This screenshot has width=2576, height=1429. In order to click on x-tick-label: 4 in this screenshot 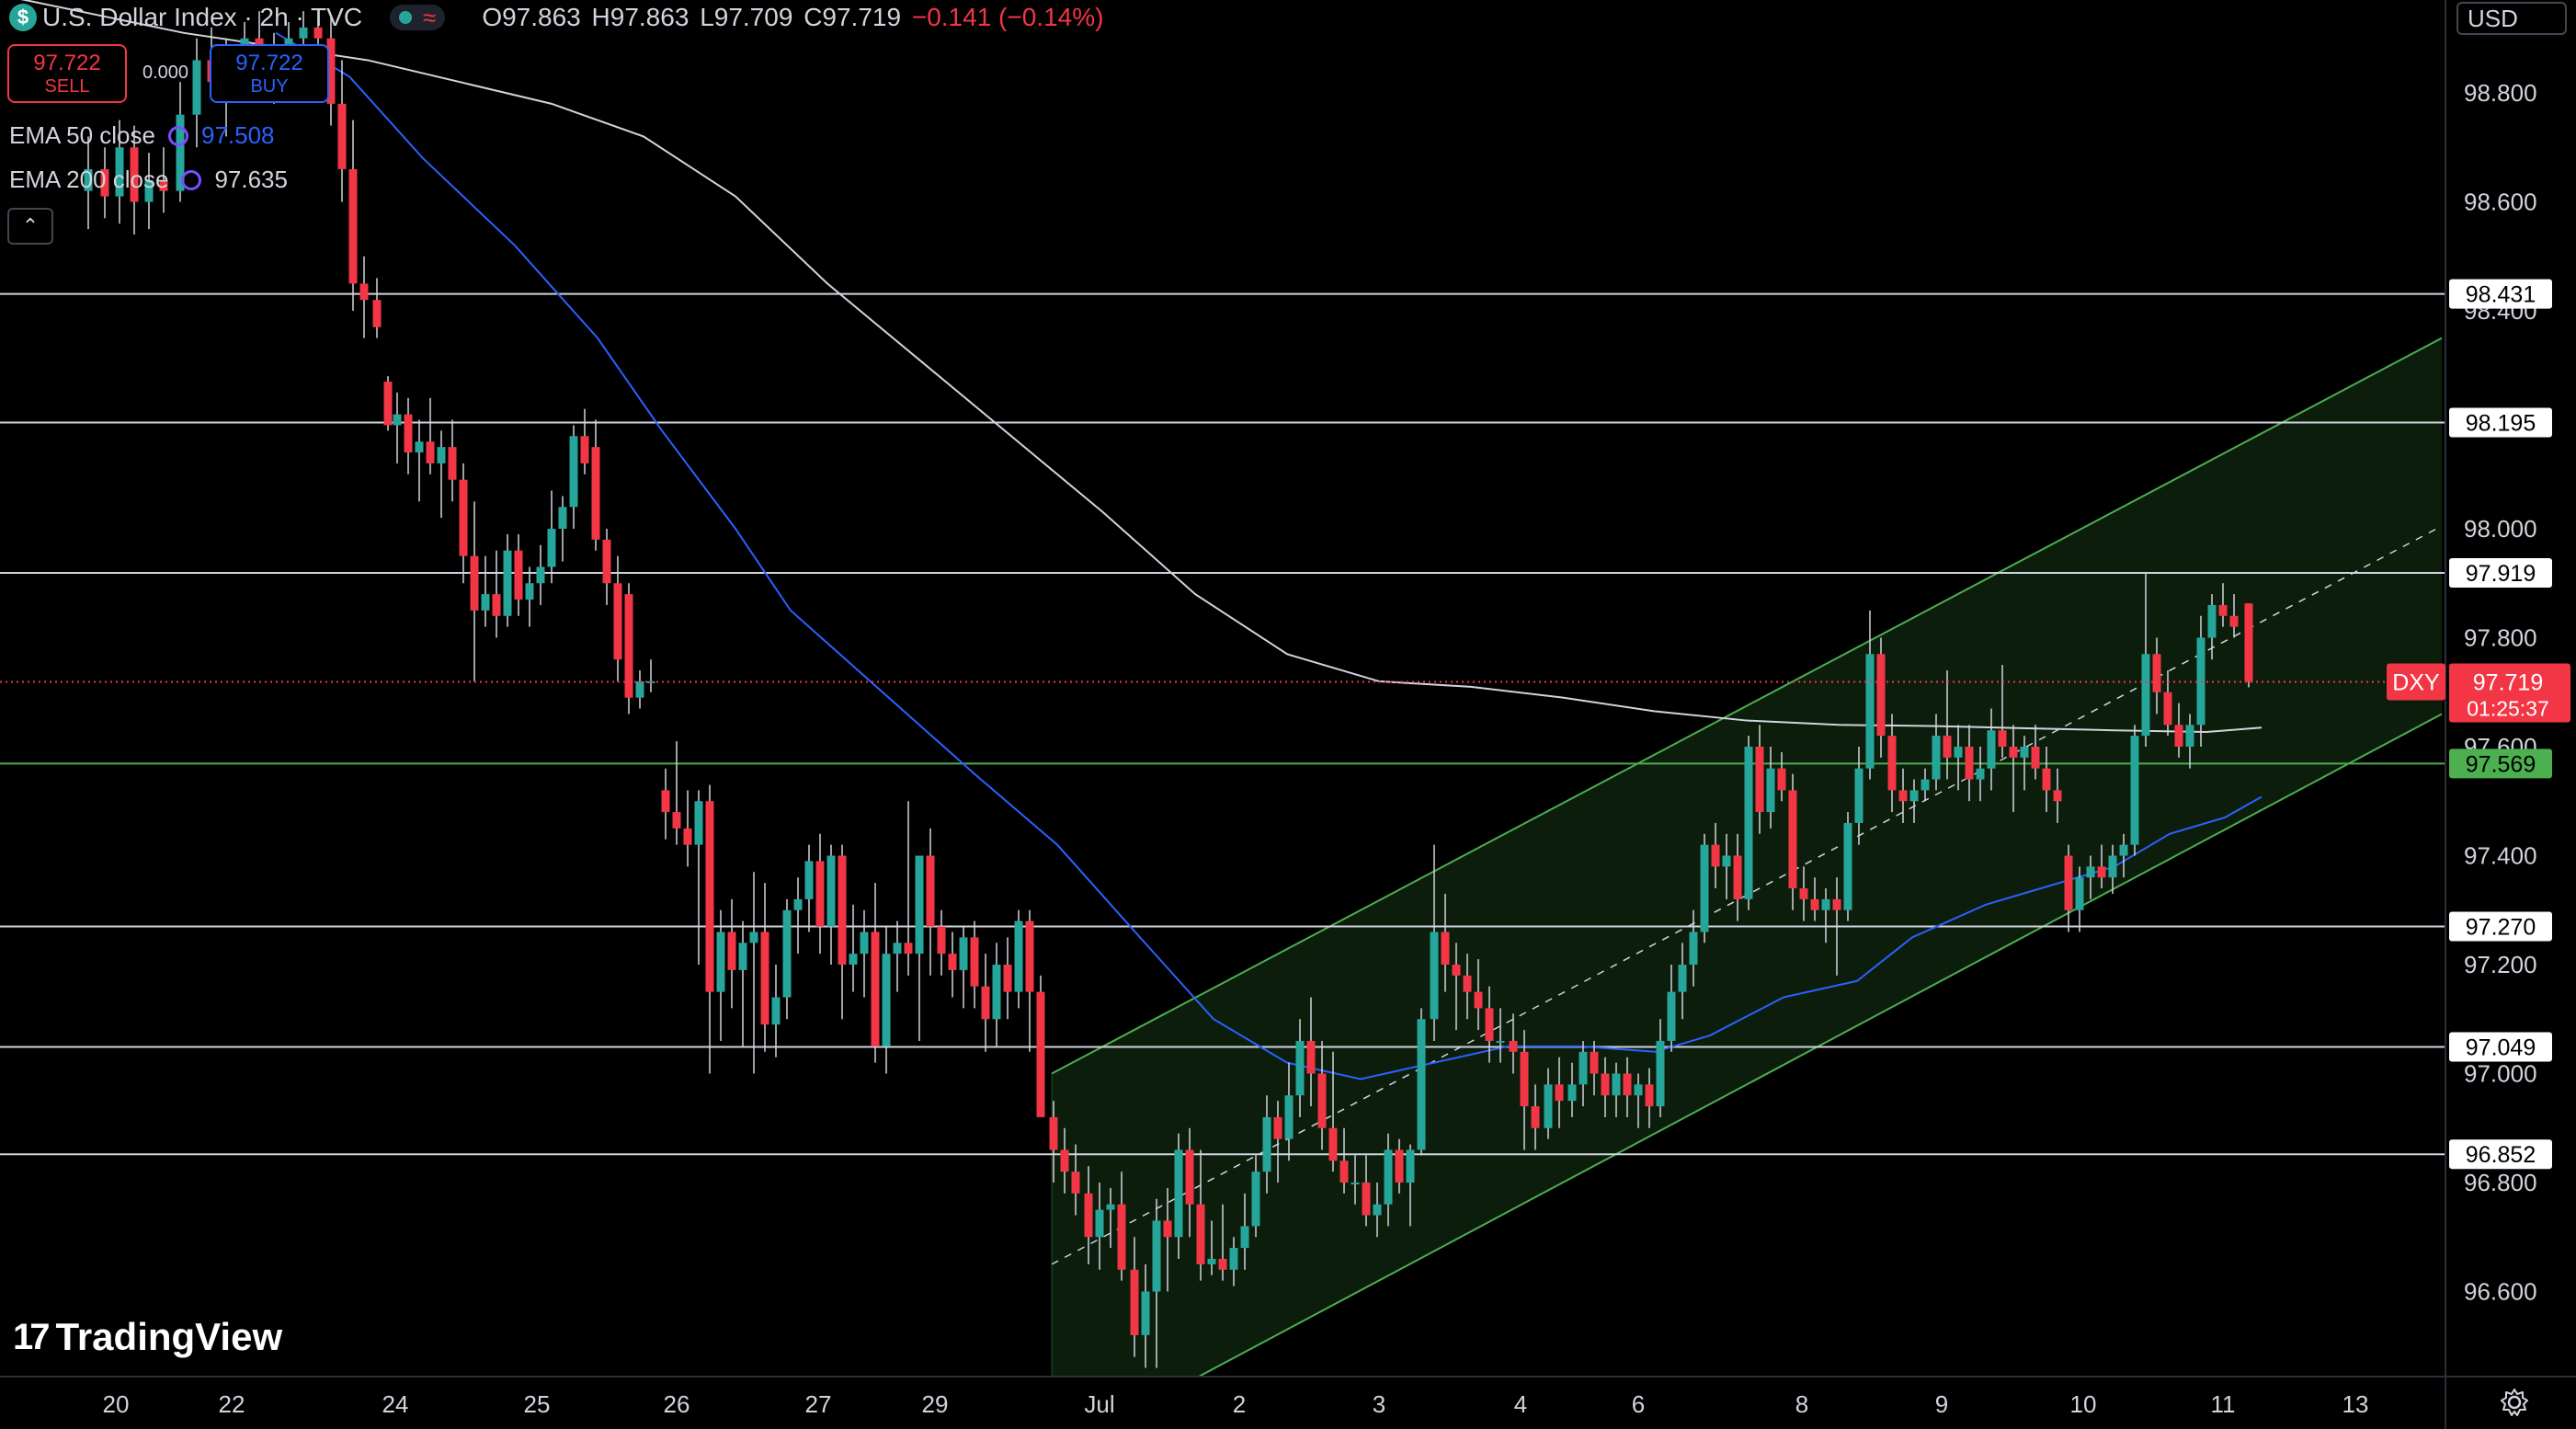, I will do `click(1520, 1404)`.